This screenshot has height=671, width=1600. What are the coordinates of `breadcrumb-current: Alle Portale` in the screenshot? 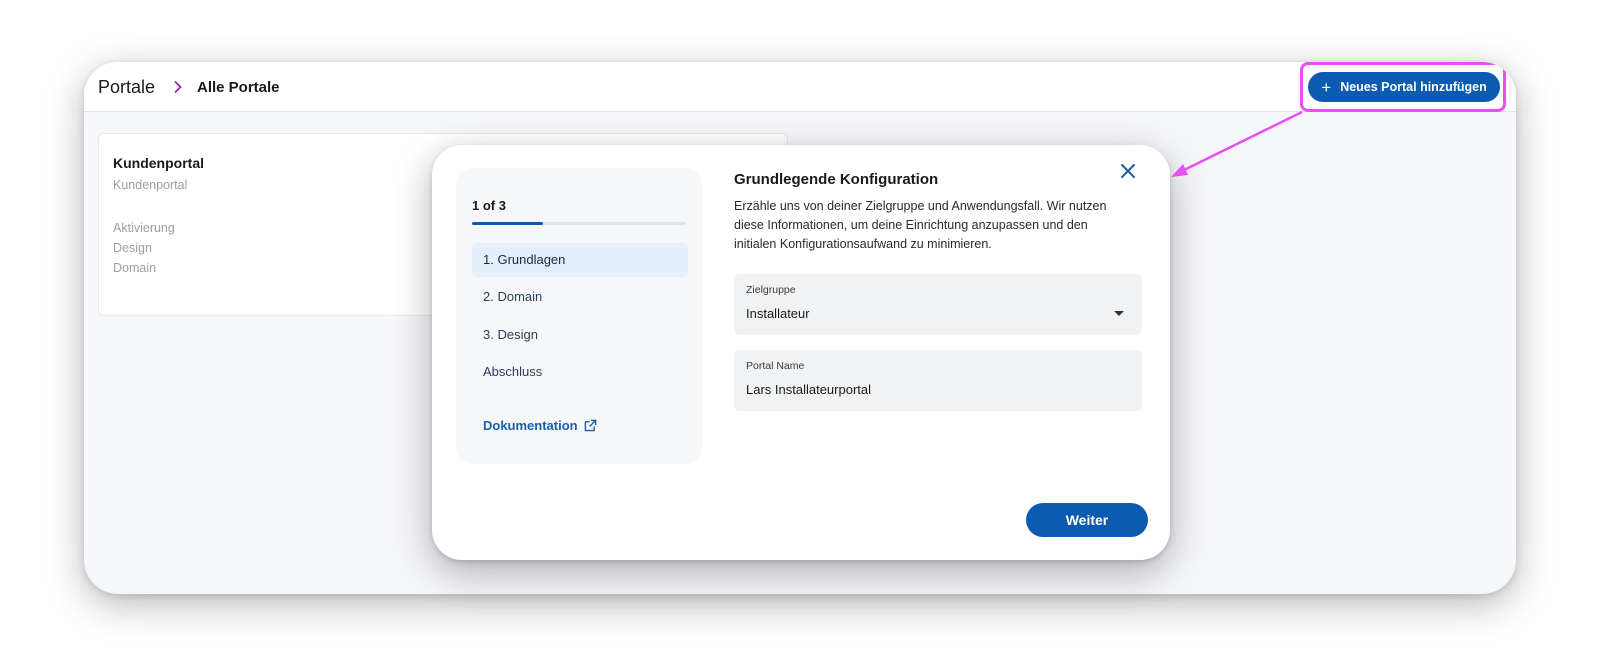 It's located at (238, 87).